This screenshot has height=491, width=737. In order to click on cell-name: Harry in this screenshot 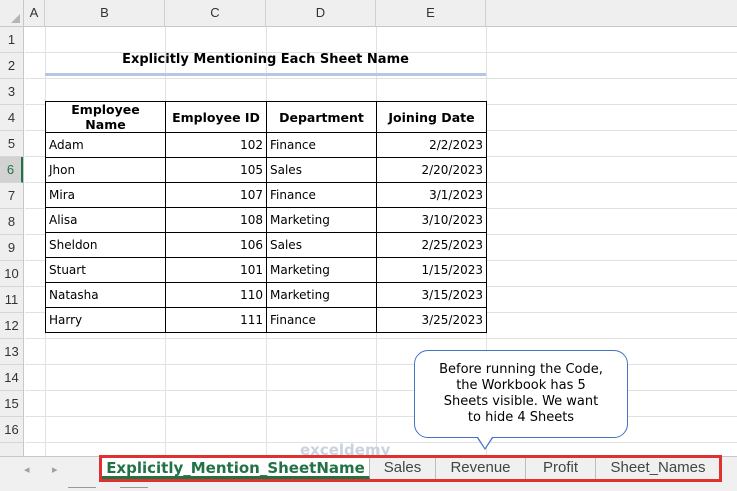, I will do `click(105, 320)`.